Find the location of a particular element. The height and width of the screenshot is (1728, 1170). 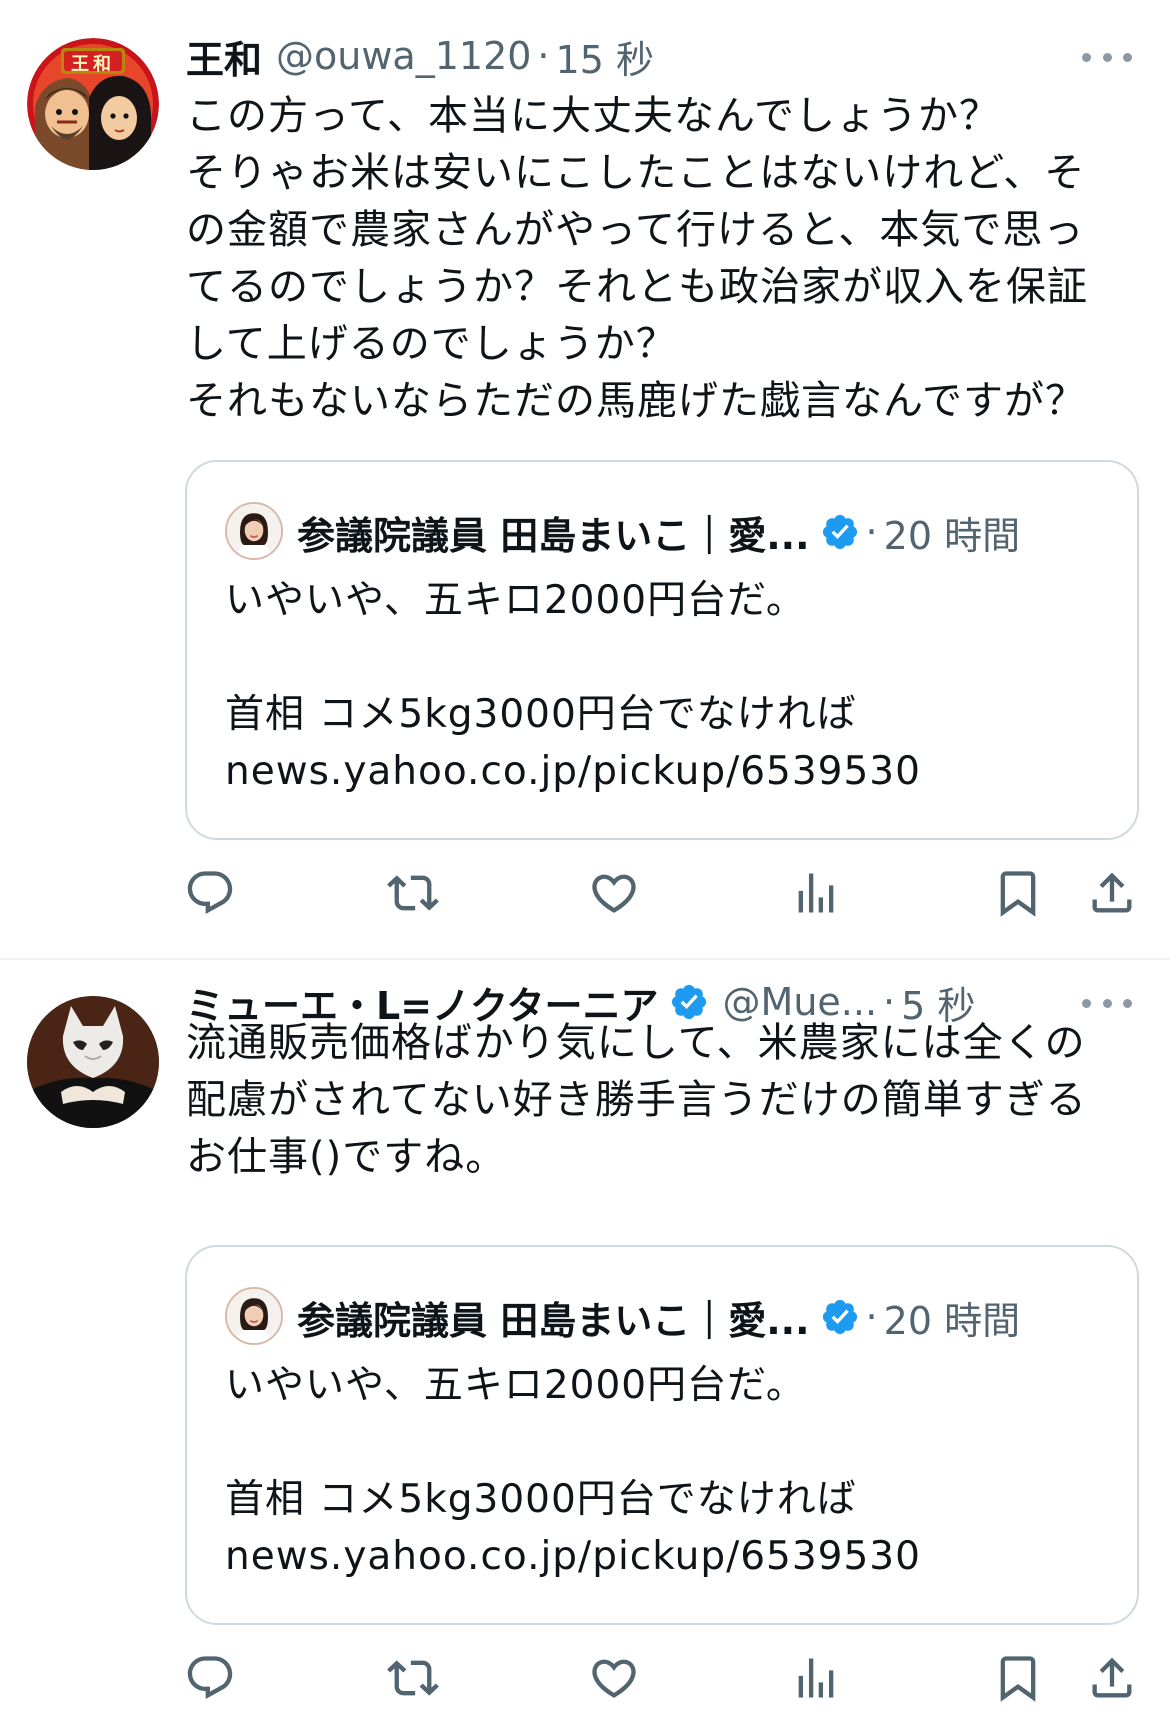

tweet-header: 王和 @ouwa_1120 · 15 秒 is located at coordinates (420, 56).